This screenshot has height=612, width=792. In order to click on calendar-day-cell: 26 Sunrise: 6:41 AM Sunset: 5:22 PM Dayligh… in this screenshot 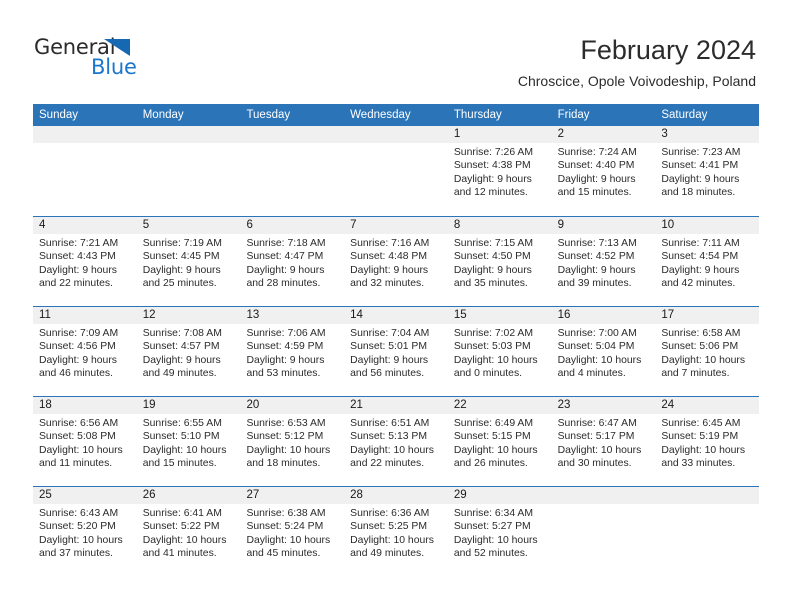, I will do `click(188, 531)`.